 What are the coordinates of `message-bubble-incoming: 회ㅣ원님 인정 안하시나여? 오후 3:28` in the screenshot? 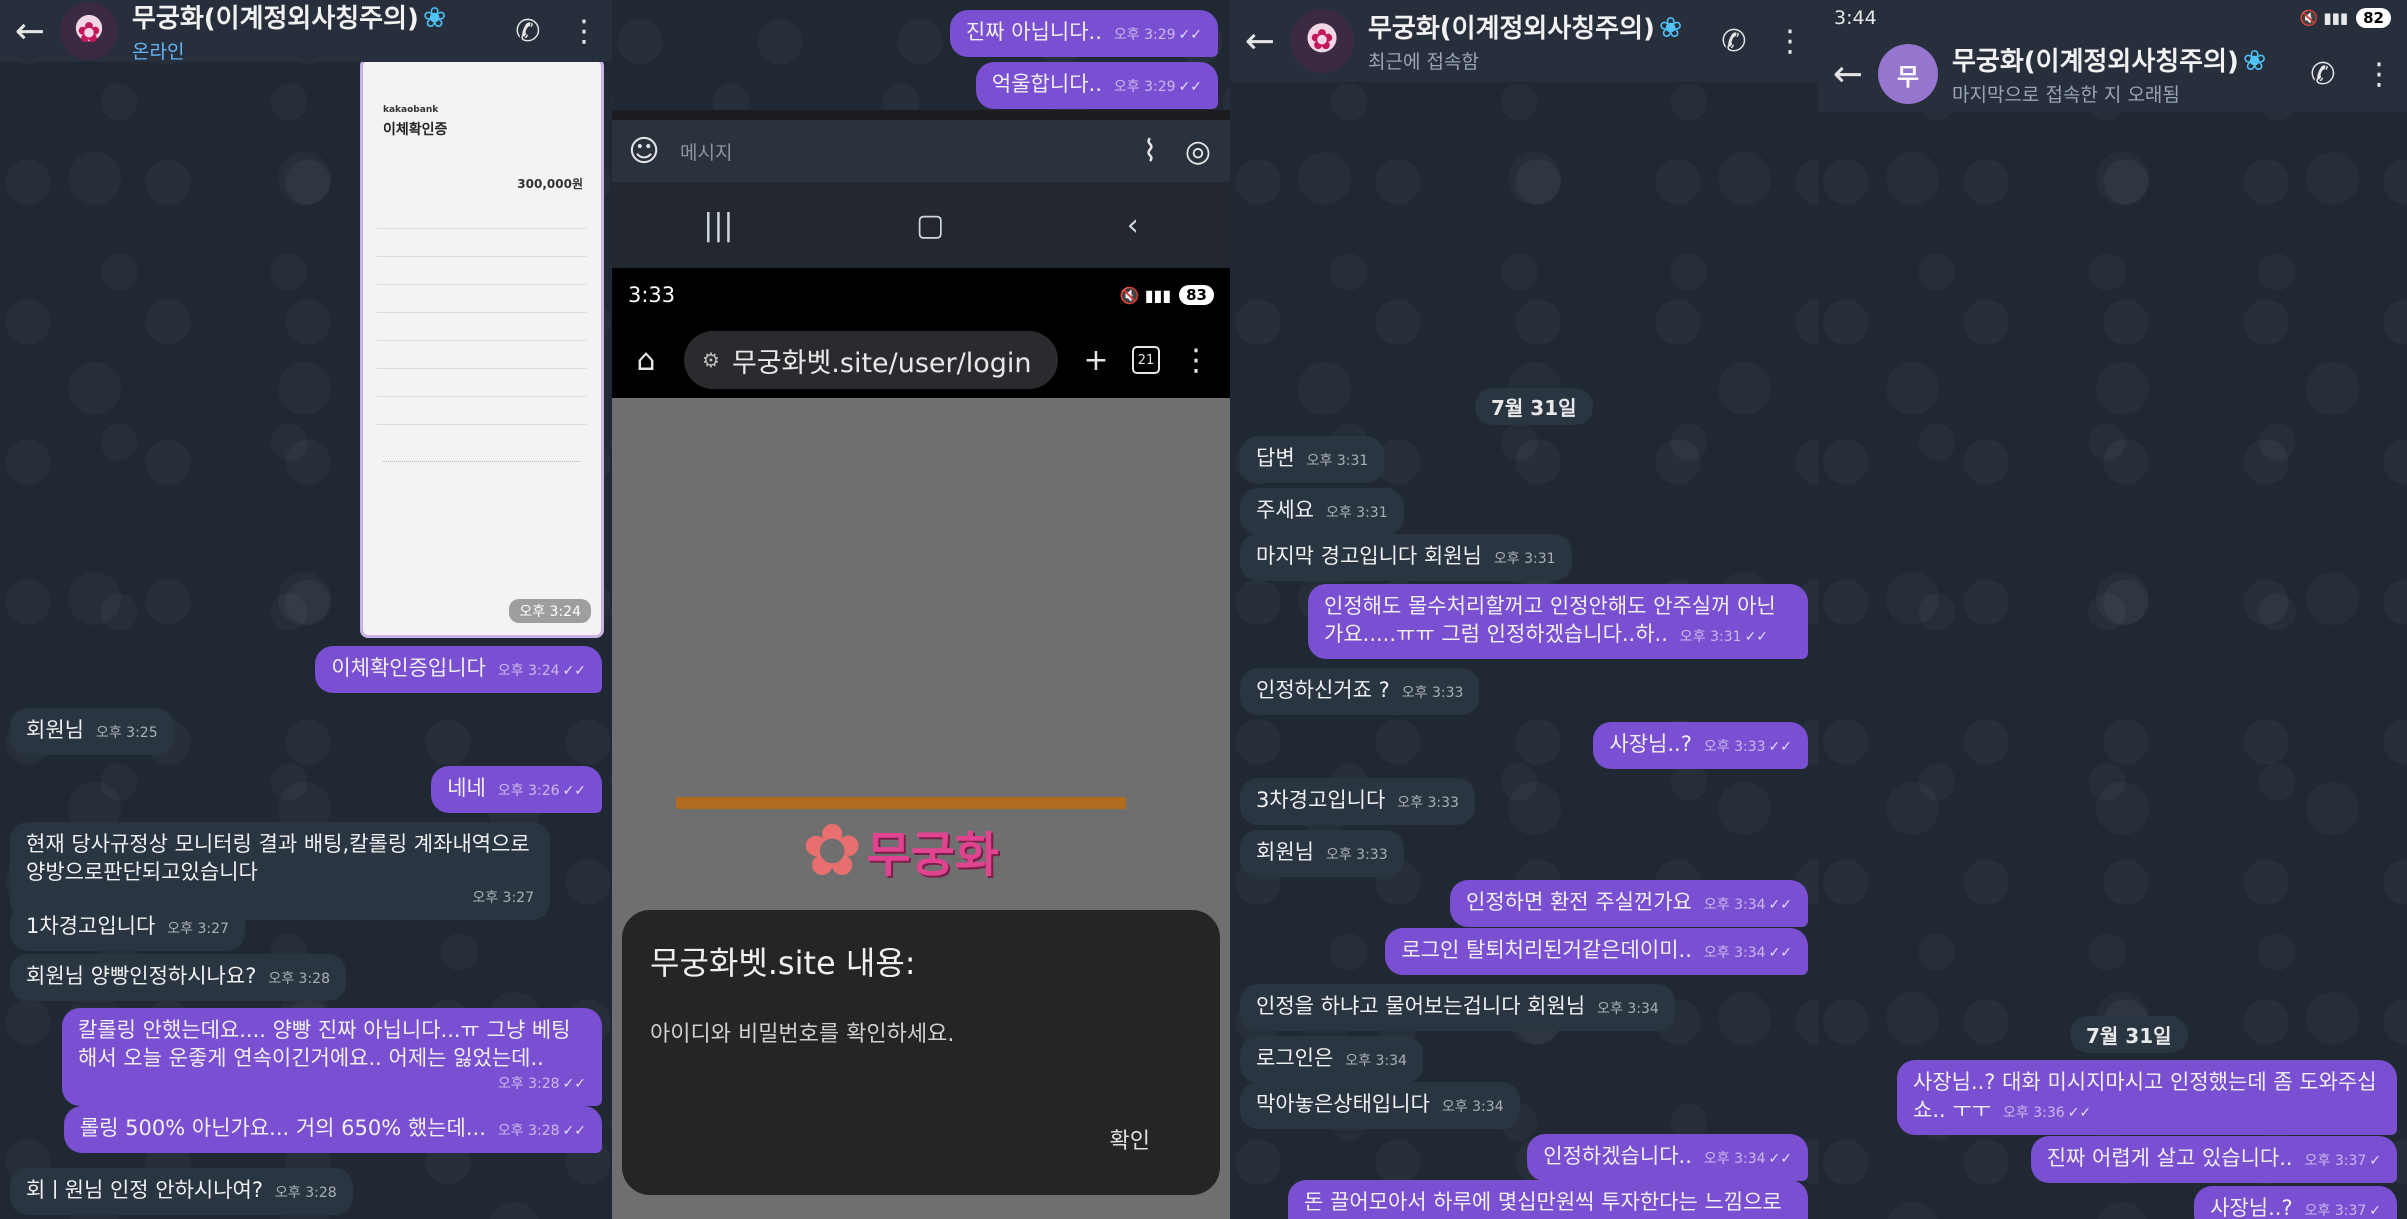 It's located at (181, 1191).